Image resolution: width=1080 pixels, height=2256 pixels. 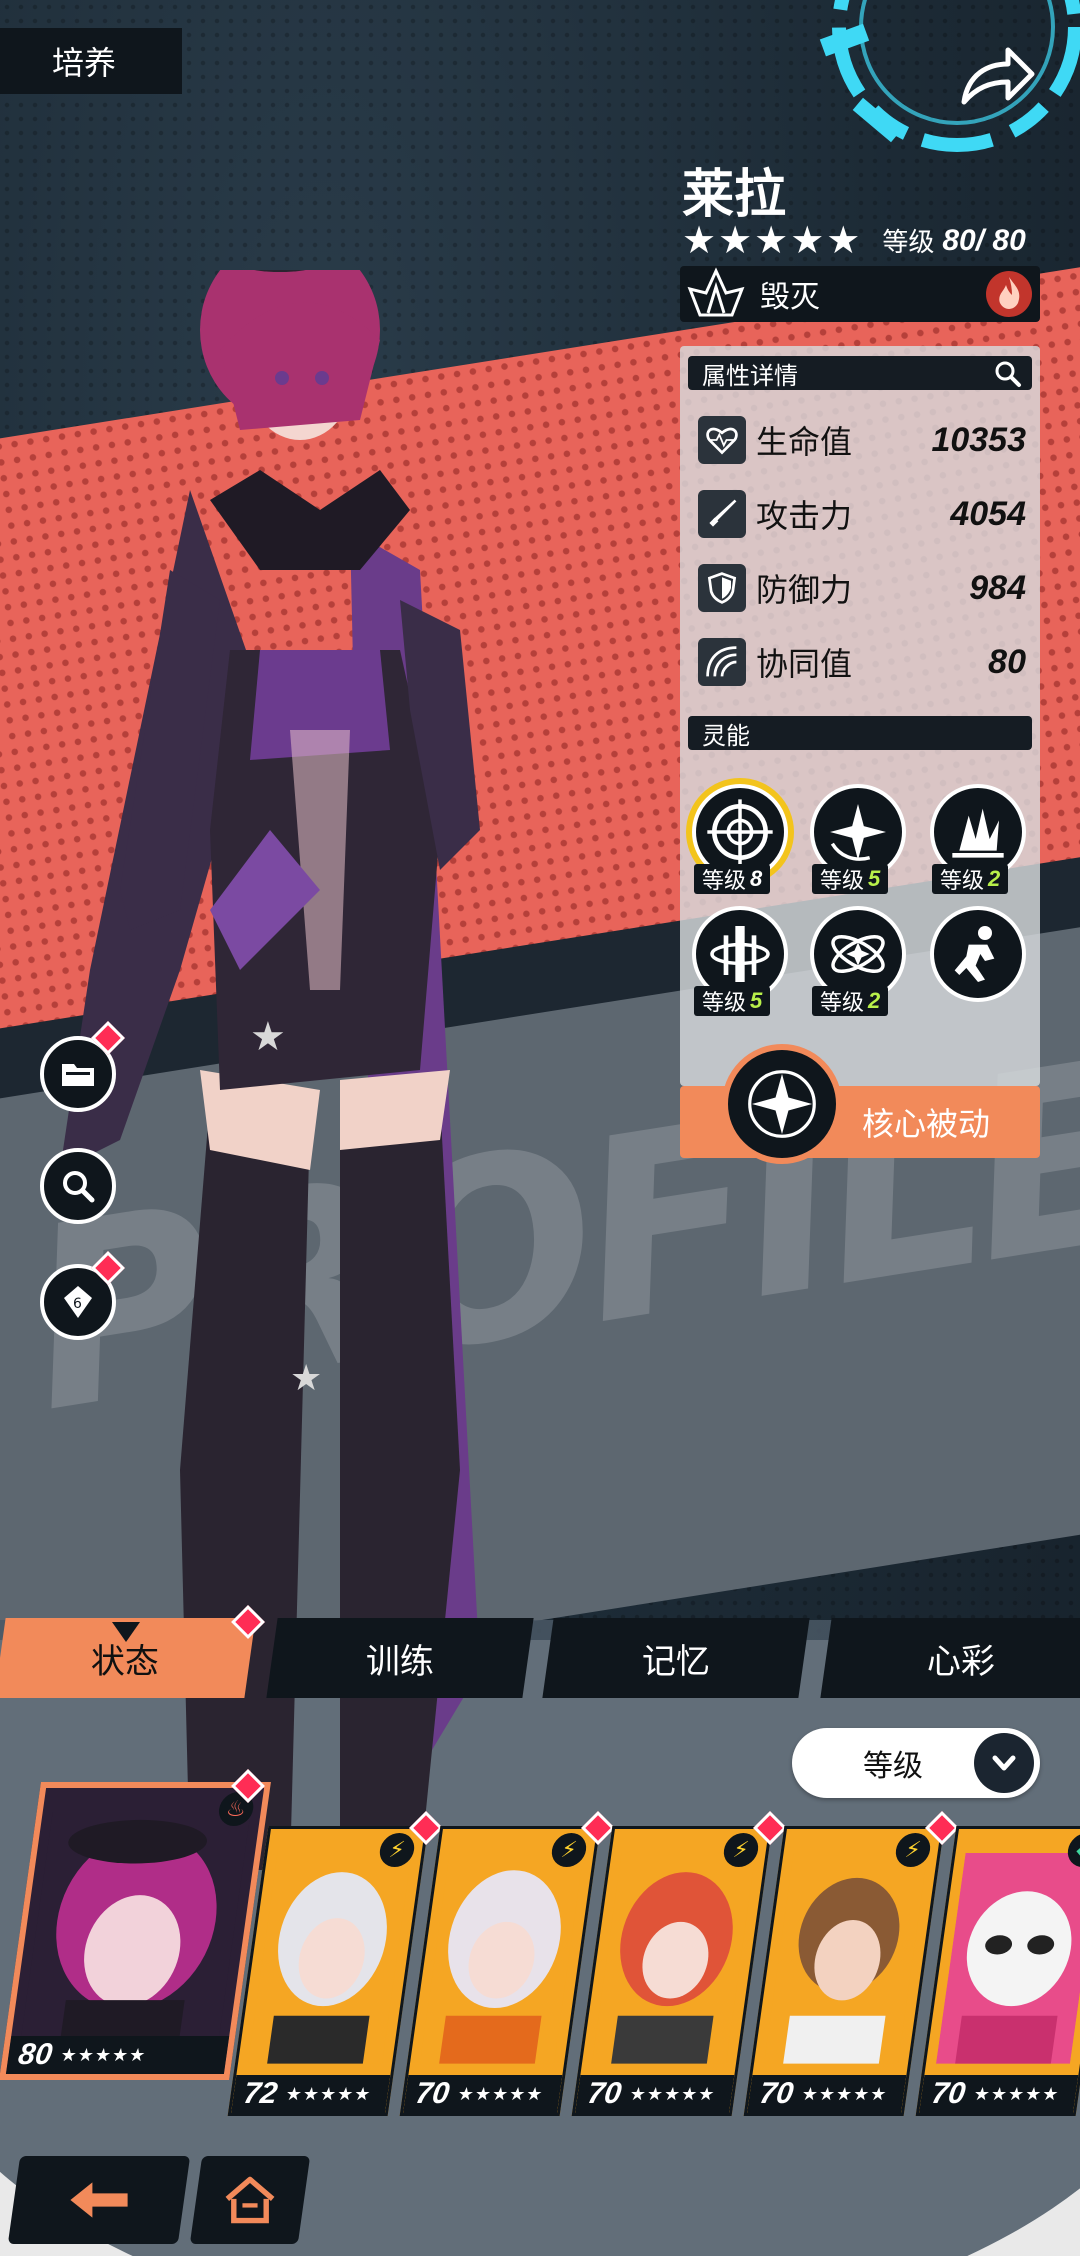 I want to click on stat-row-defense: 防御力 984, so click(x=862, y=588).